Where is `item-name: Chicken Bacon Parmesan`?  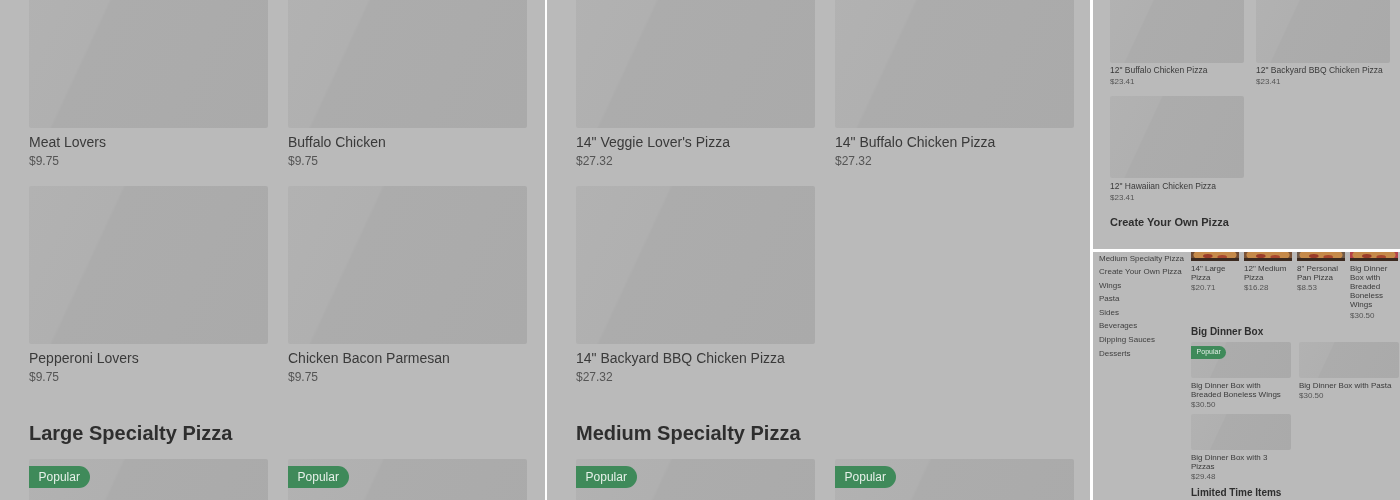 item-name: Chicken Bacon Parmesan is located at coordinates (407, 358).